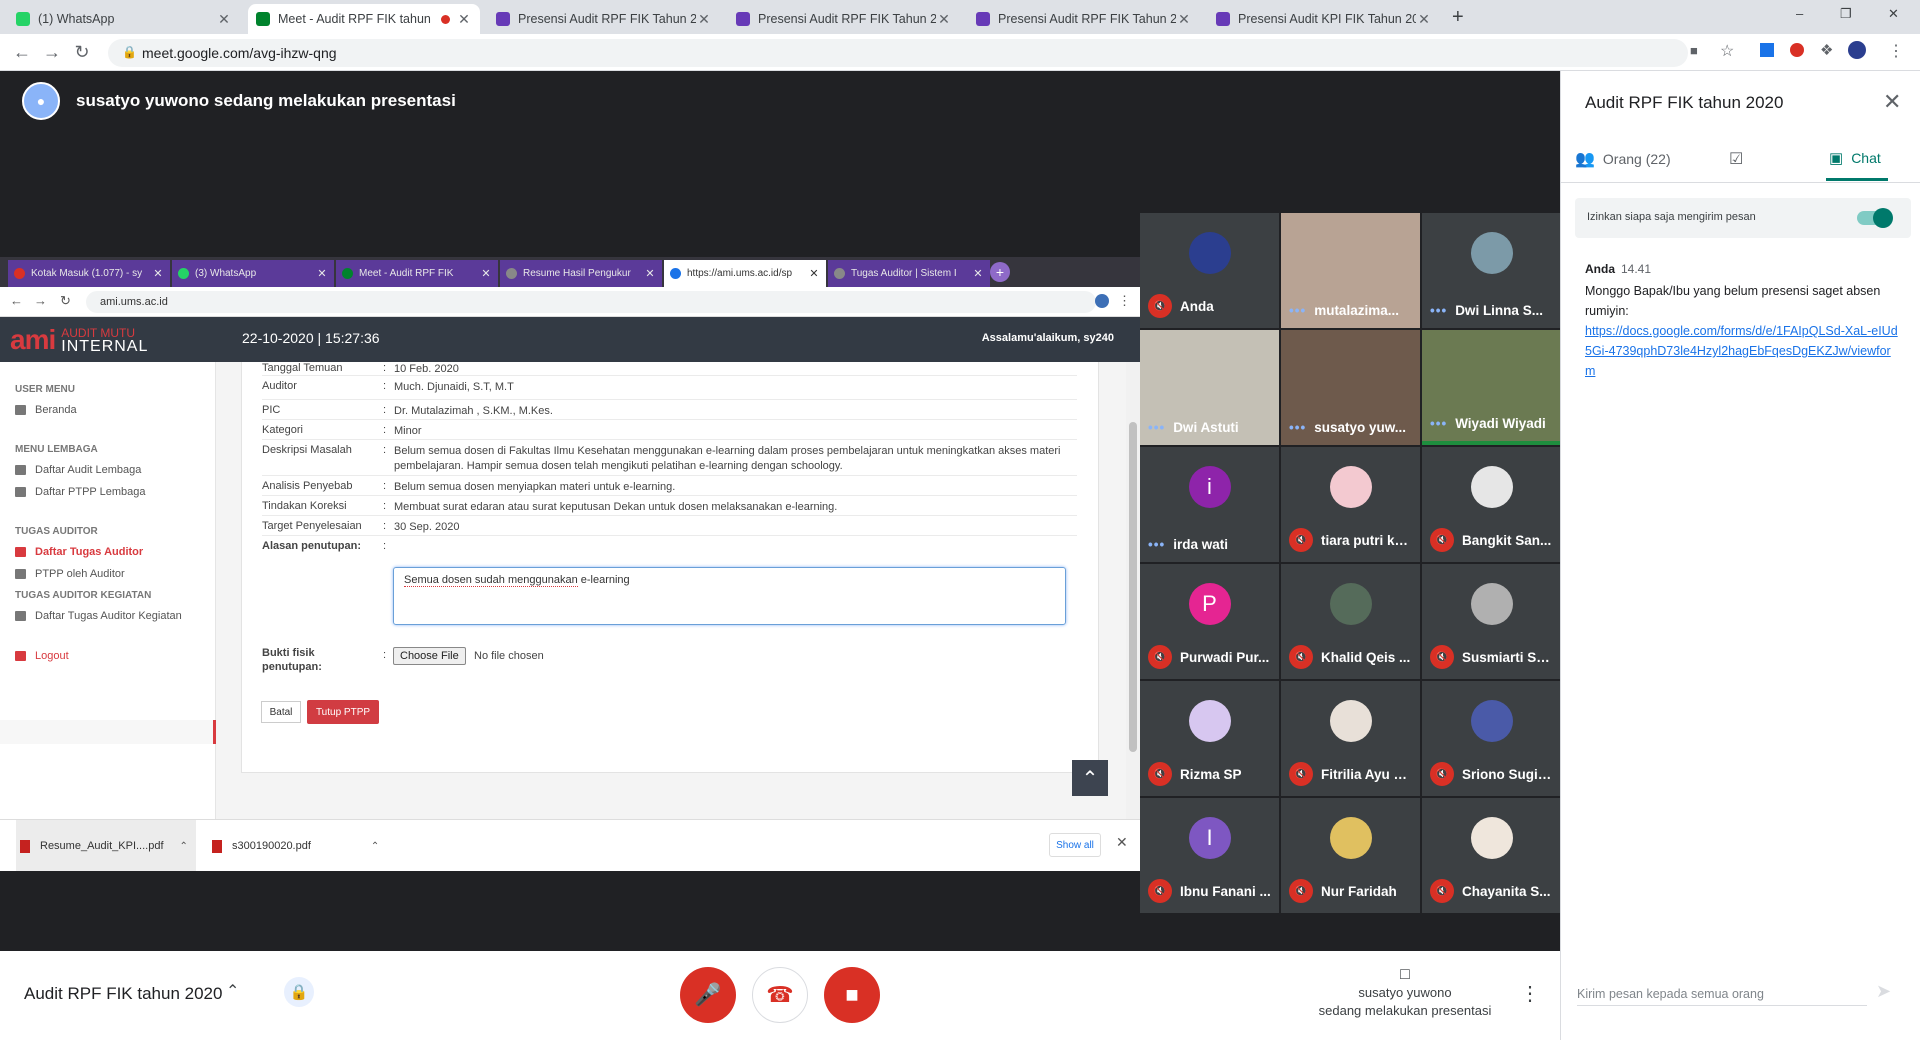 This screenshot has height=1040, width=1920. I want to click on header-greeting: Assalamu'alaikum, sy240, so click(1047, 338).